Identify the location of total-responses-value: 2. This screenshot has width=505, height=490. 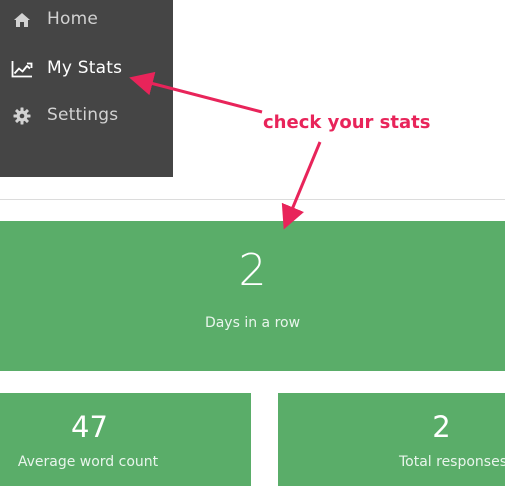
(441, 427).